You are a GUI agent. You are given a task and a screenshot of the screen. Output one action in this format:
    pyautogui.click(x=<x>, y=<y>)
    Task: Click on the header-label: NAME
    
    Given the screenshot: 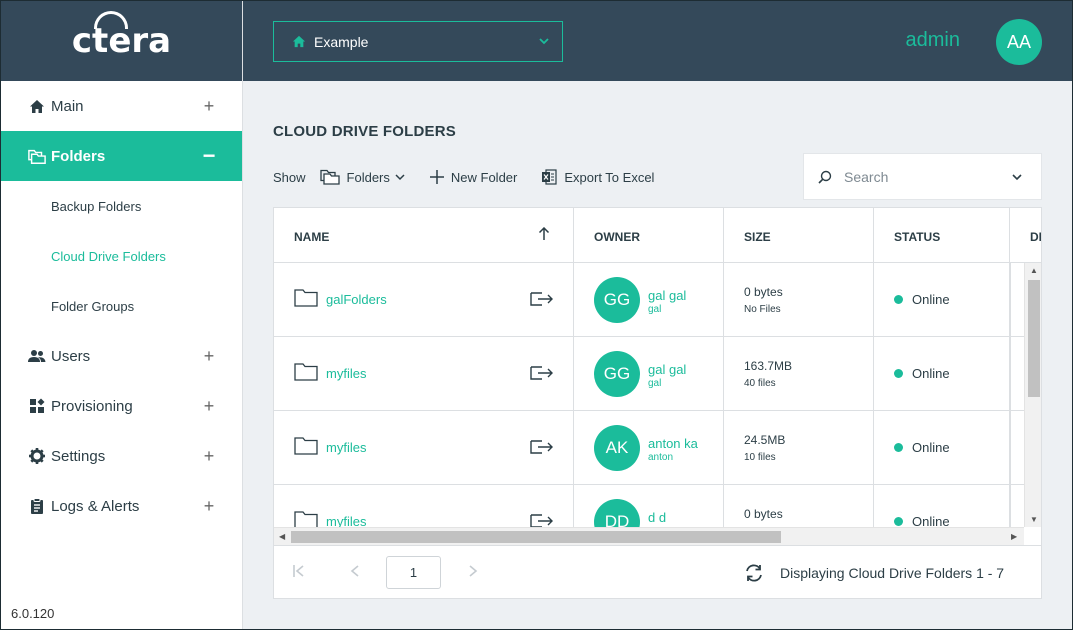 What is the action you would take?
    pyautogui.click(x=312, y=237)
    